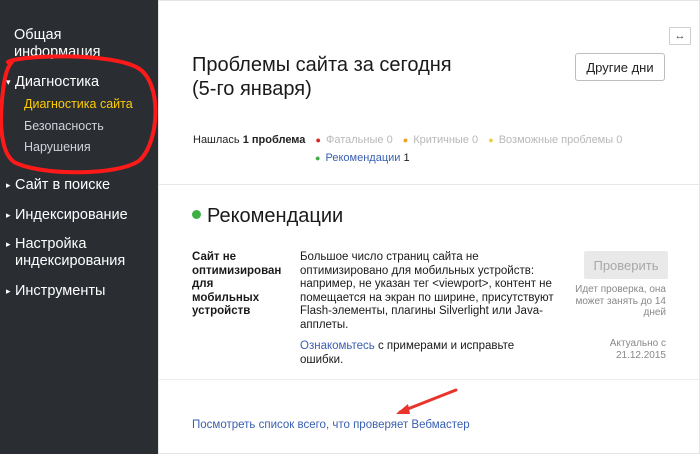 This screenshot has width=700, height=454. I want to click on legend-label: Фатальные, so click(354, 140).